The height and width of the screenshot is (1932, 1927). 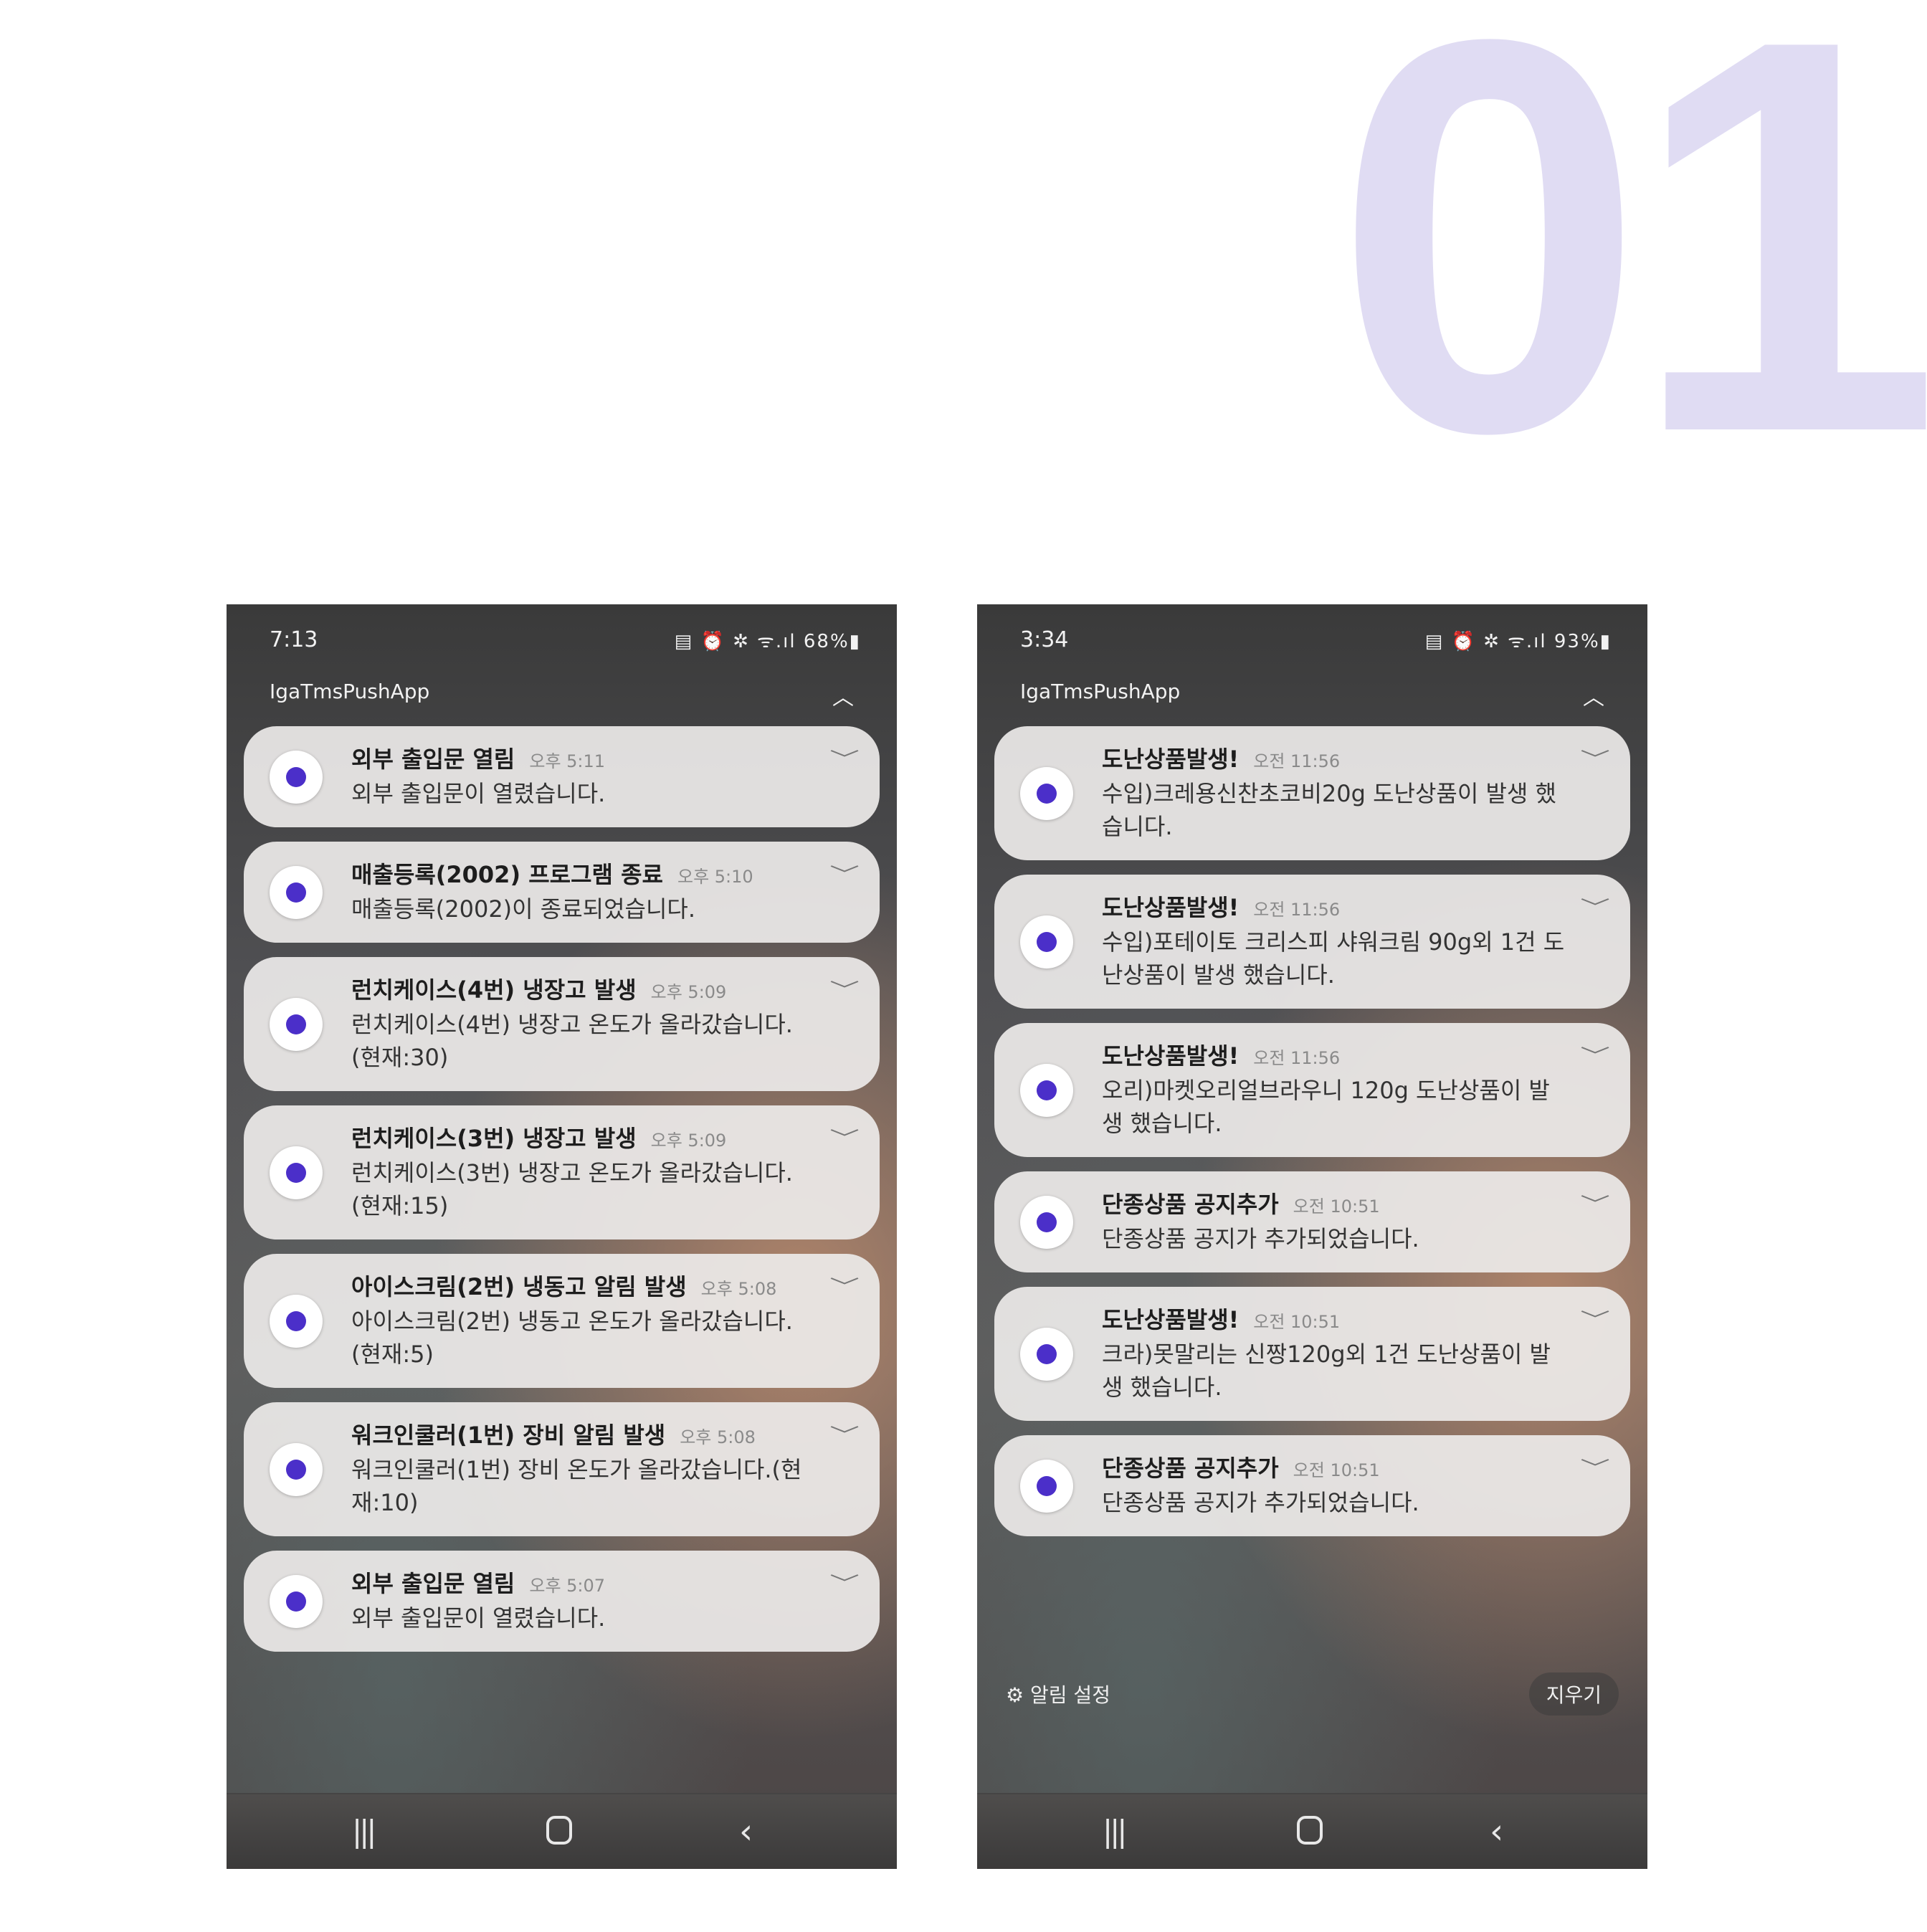 What do you see at coordinates (1312, 641) in the screenshot?
I see `status-bar: 3:34 ▤ ⏰ ✲ ᯤ.ıl 93%▮` at bounding box center [1312, 641].